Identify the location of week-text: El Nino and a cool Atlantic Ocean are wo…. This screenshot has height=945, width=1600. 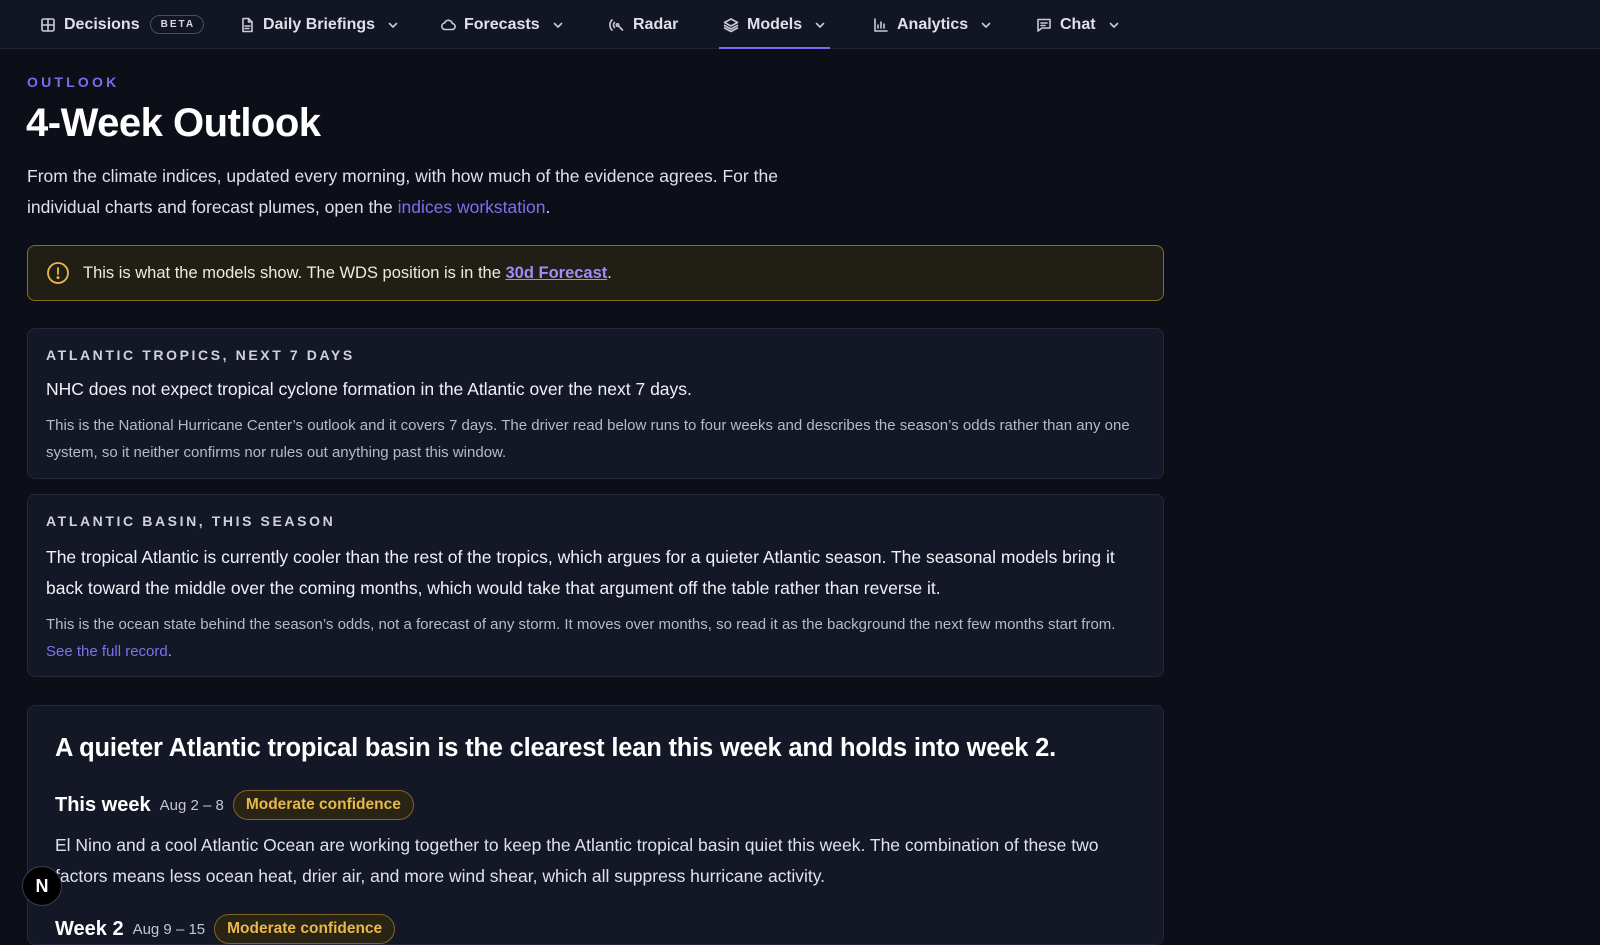
(577, 860).